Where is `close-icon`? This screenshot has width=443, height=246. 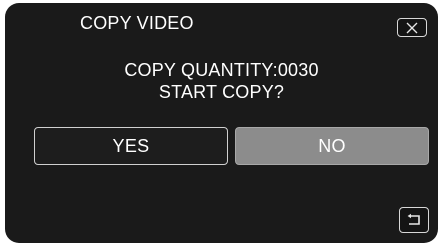 close-icon is located at coordinates (412, 27).